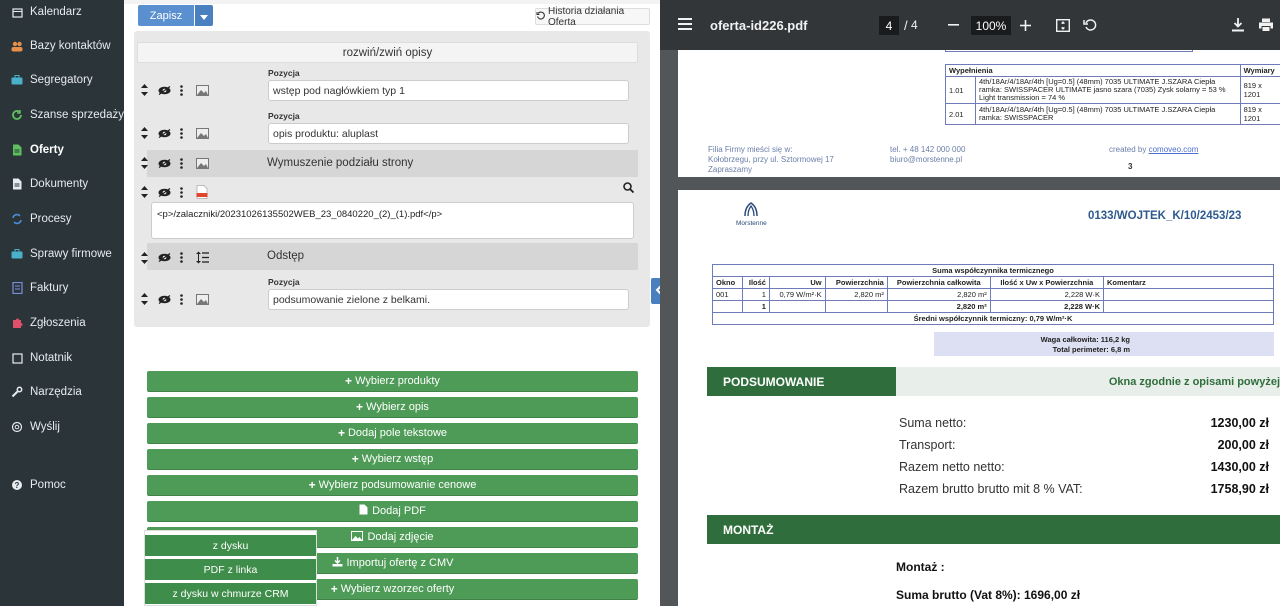 Image resolution: width=1280 pixels, height=606 pixels. What do you see at coordinates (727, 306) in the screenshot?
I see `table-cell` at bounding box center [727, 306].